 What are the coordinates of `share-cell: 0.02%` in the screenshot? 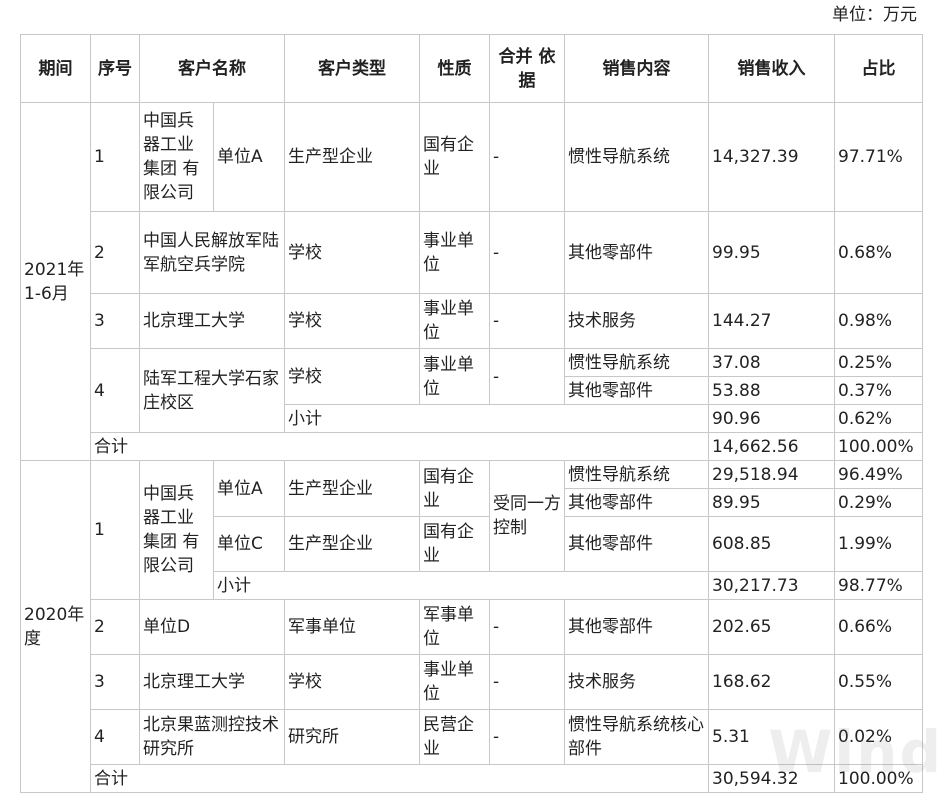 It's located at (878, 737).